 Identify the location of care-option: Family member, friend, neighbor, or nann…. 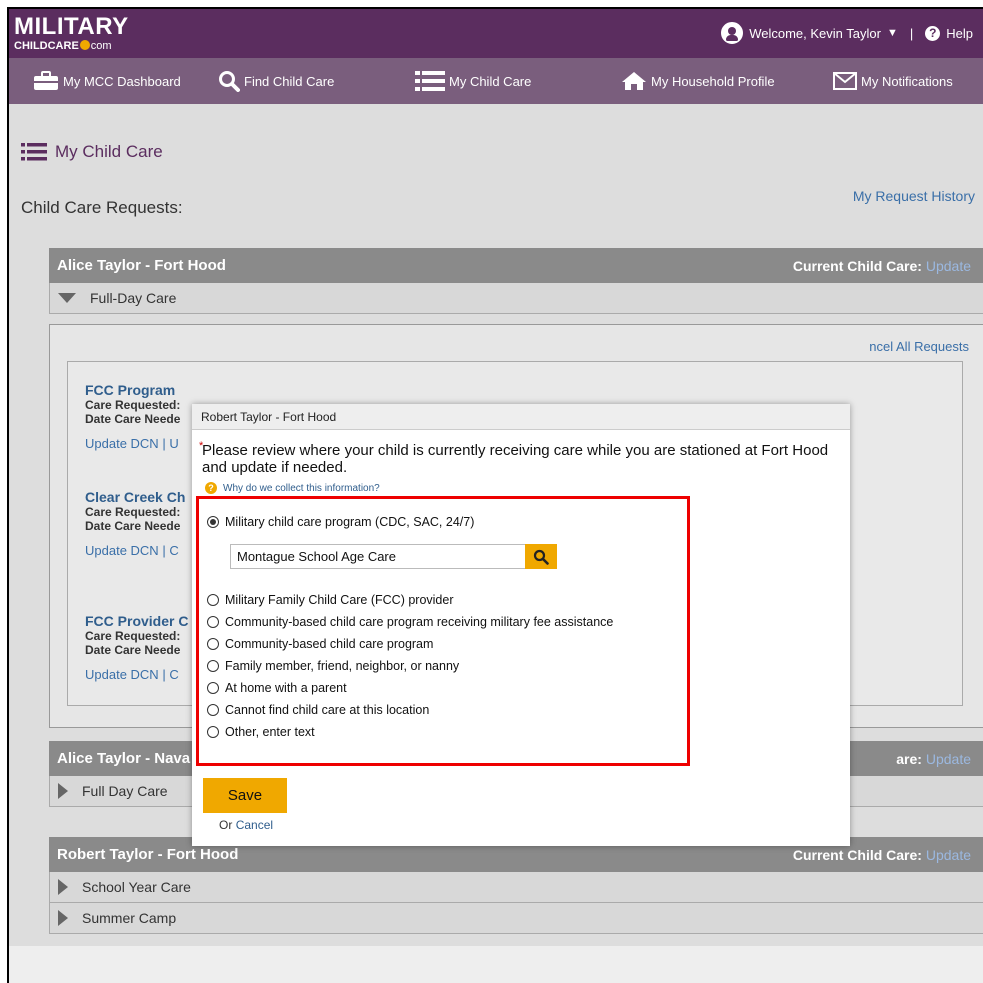
(333, 666).